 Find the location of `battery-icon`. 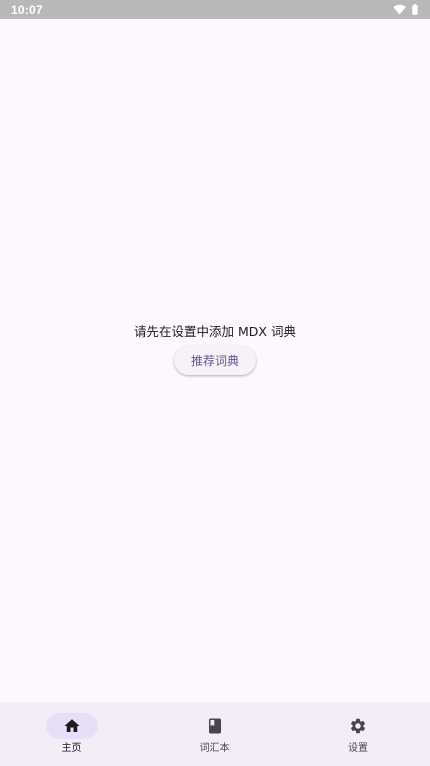

battery-icon is located at coordinates (415, 9).